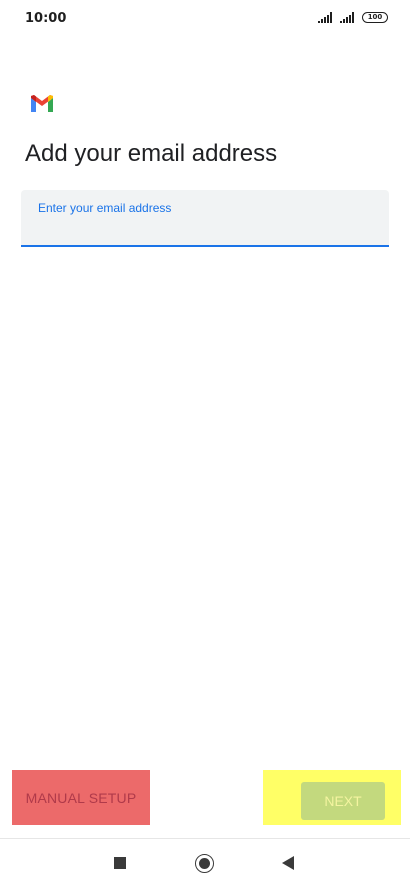 This screenshot has width=410, height=888. I want to click on next-button-container: NEXT, so click(332, 797).